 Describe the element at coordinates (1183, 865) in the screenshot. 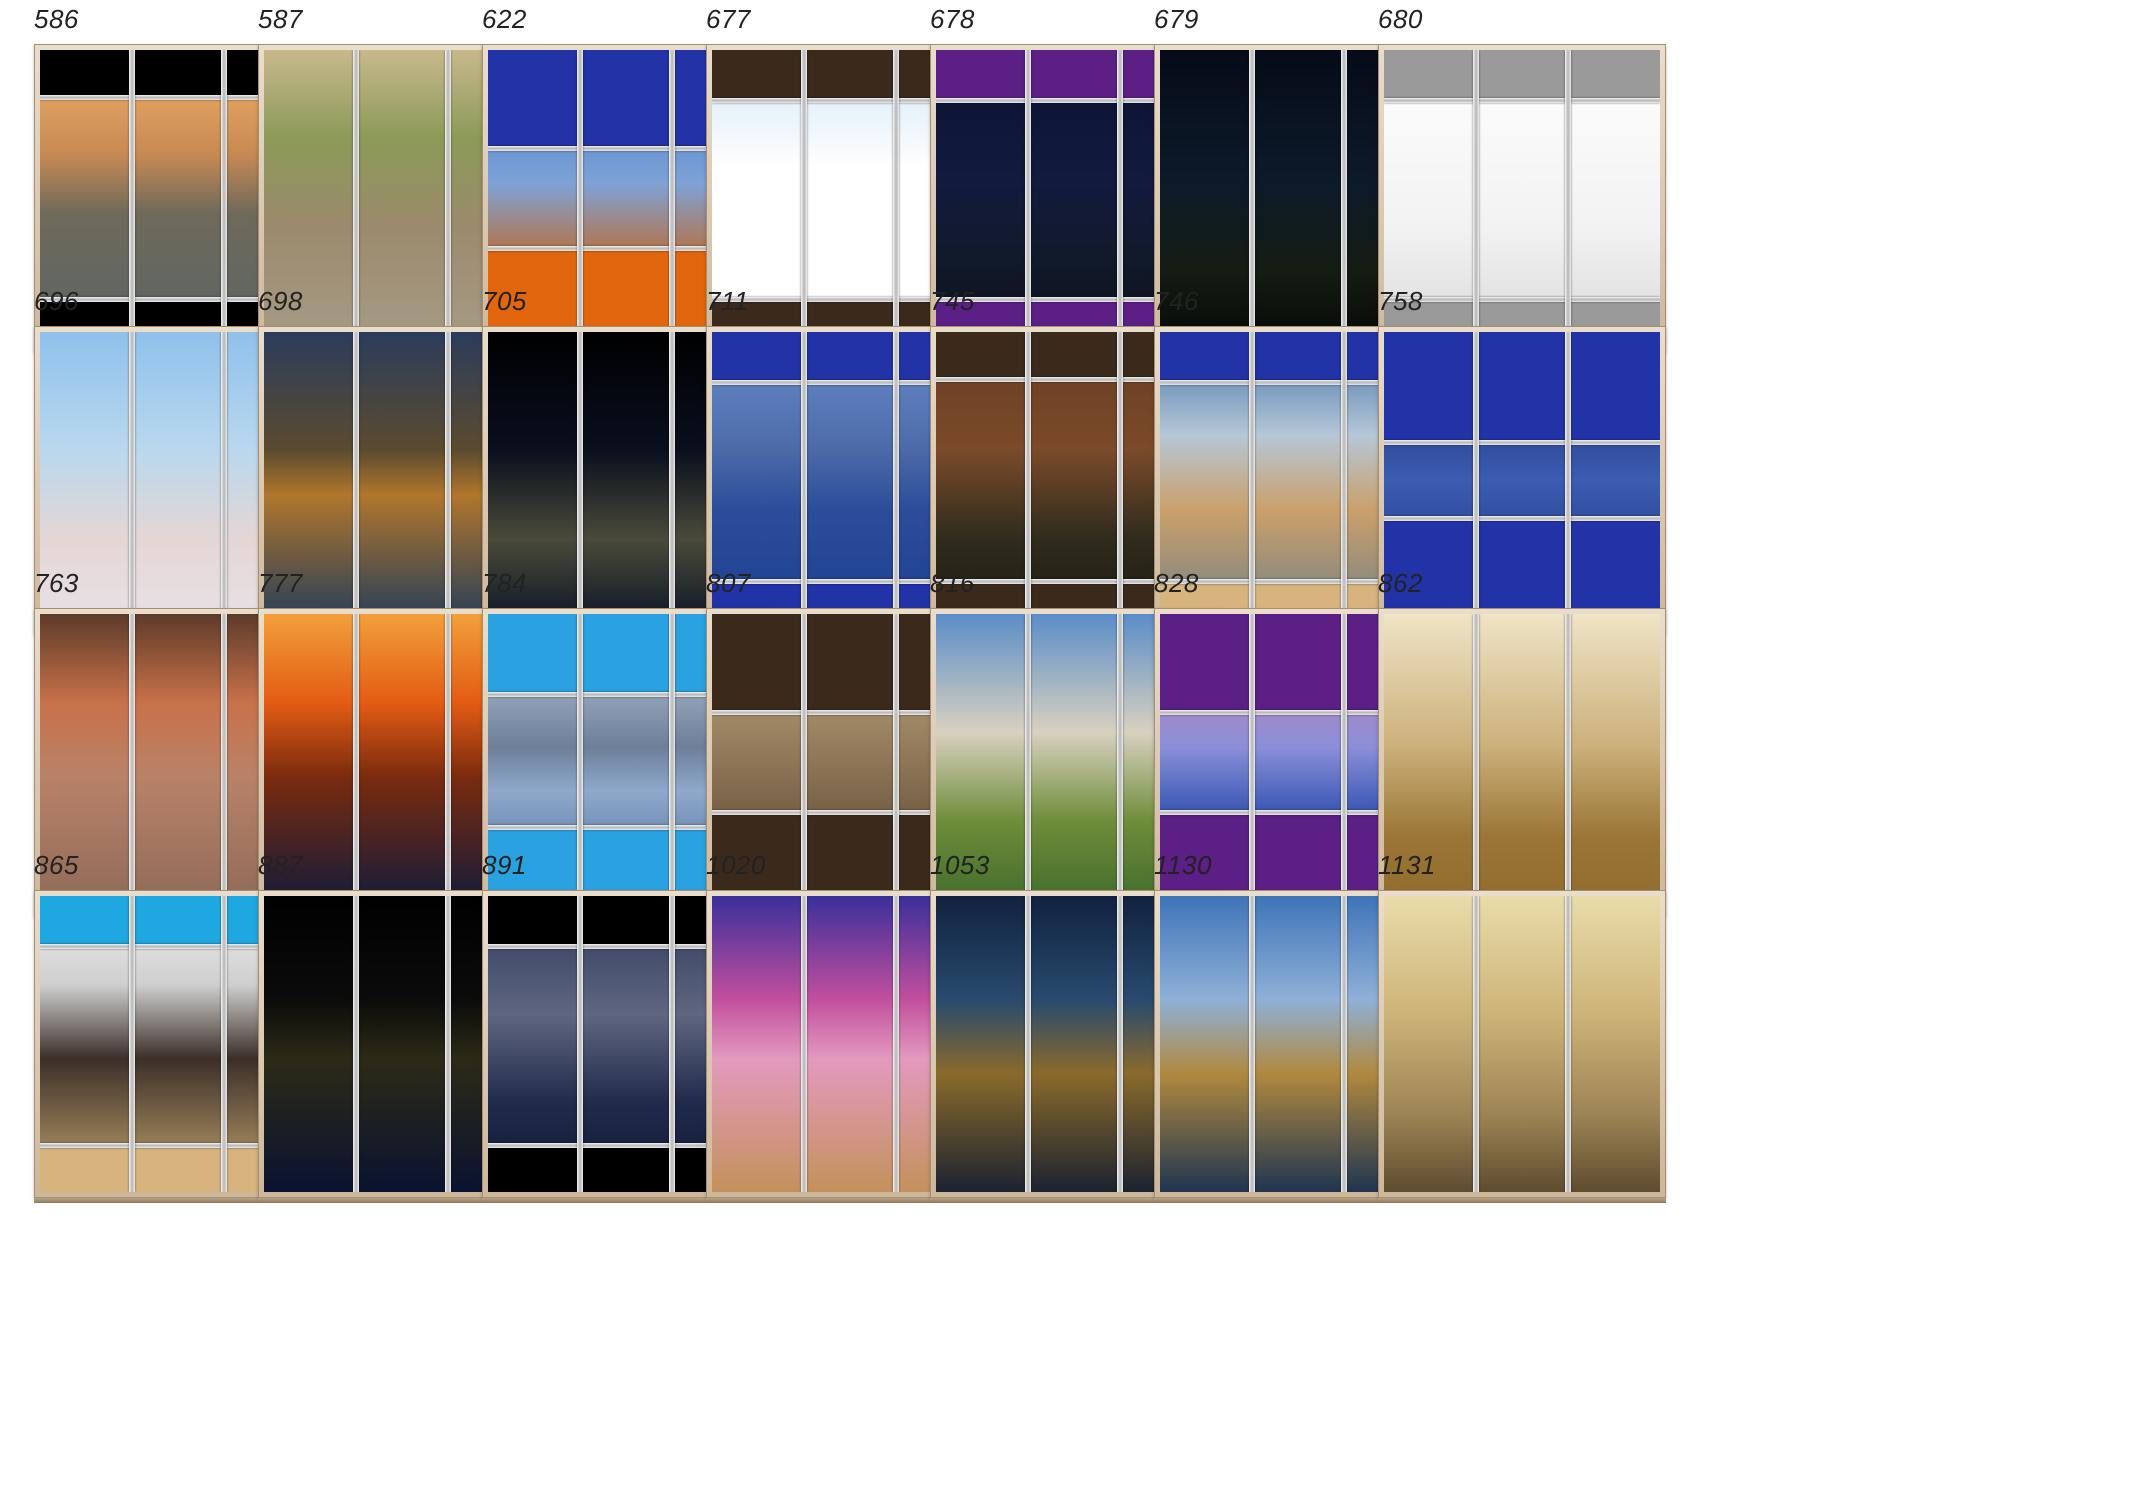

I see `catalog-item-number: 1130` at that location.